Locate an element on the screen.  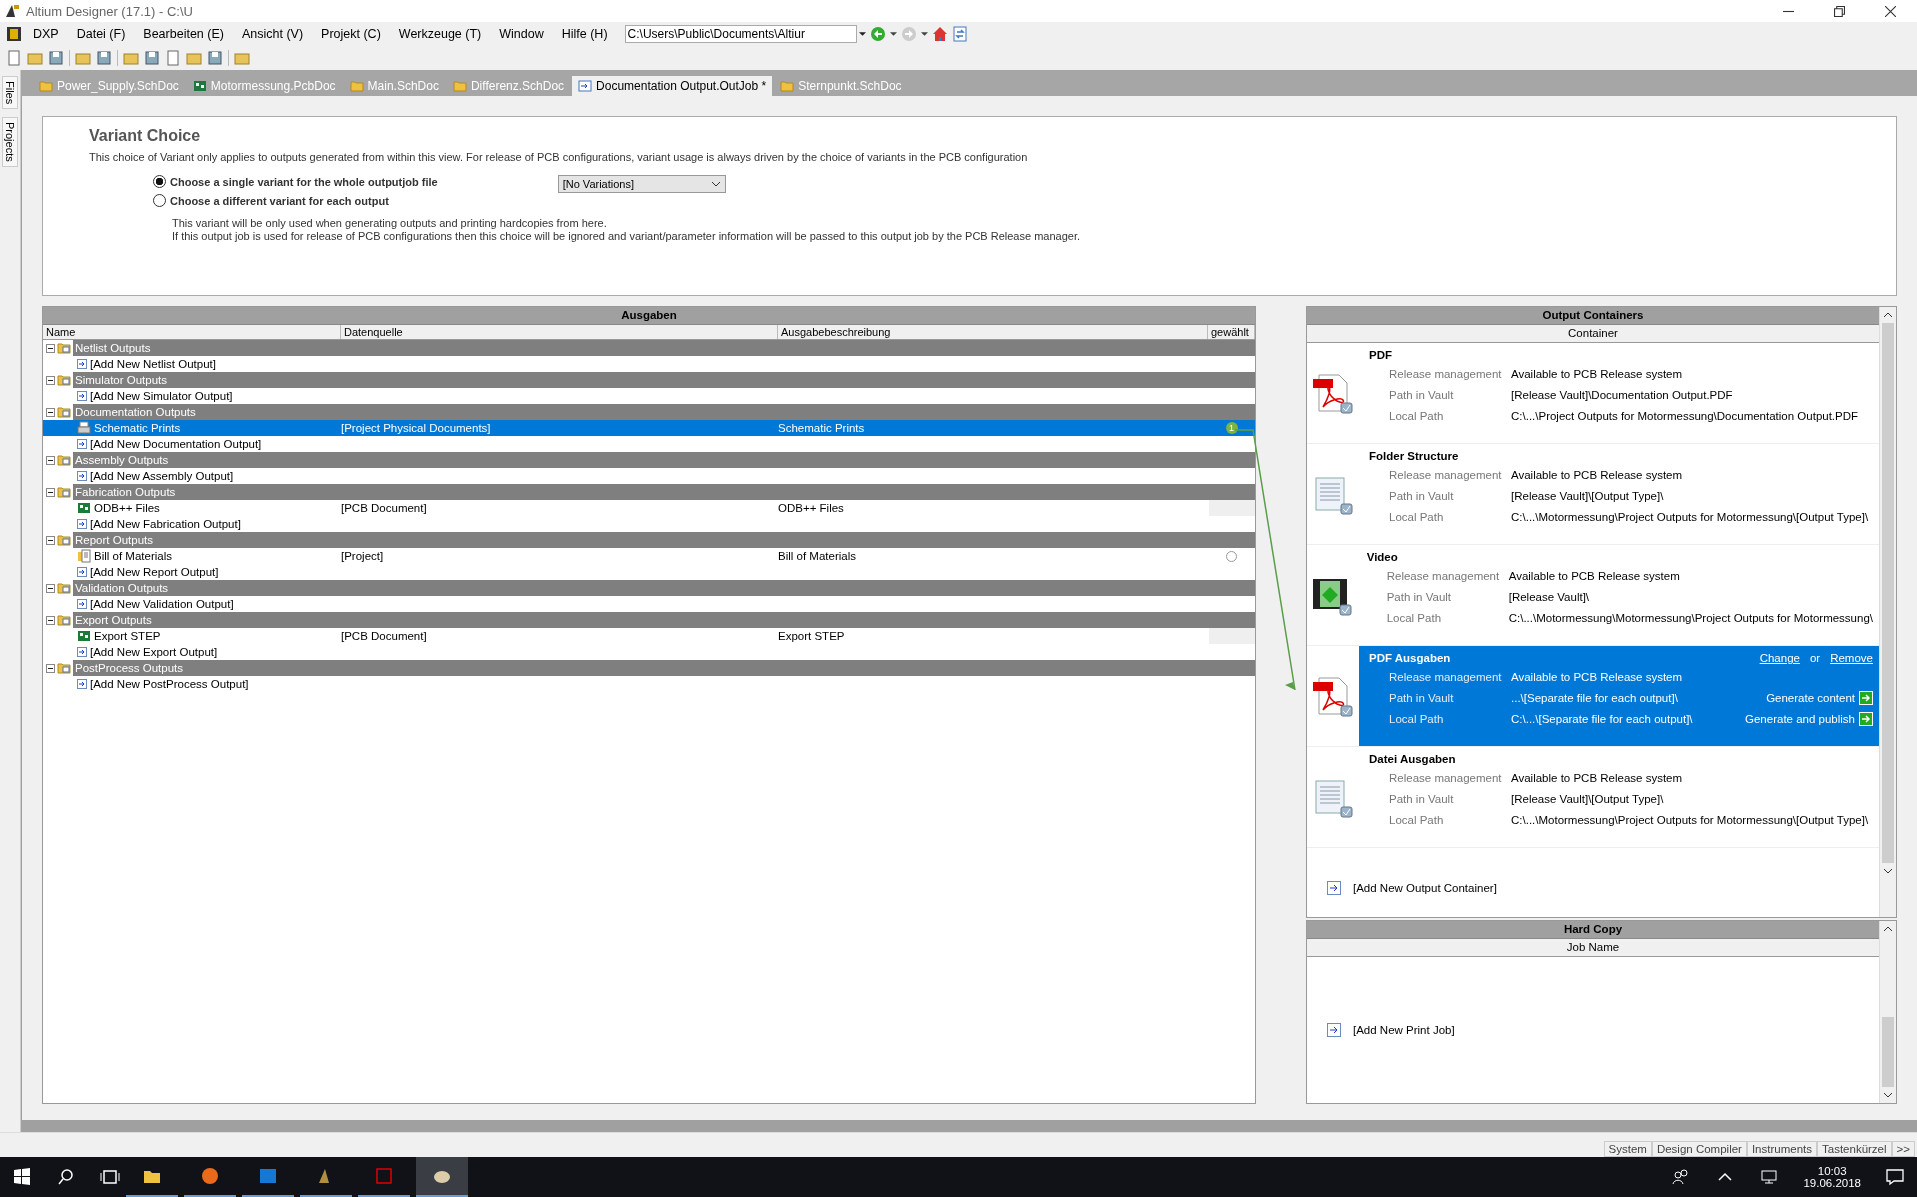
panel-button: System is located at coordinates (1627, 1149).